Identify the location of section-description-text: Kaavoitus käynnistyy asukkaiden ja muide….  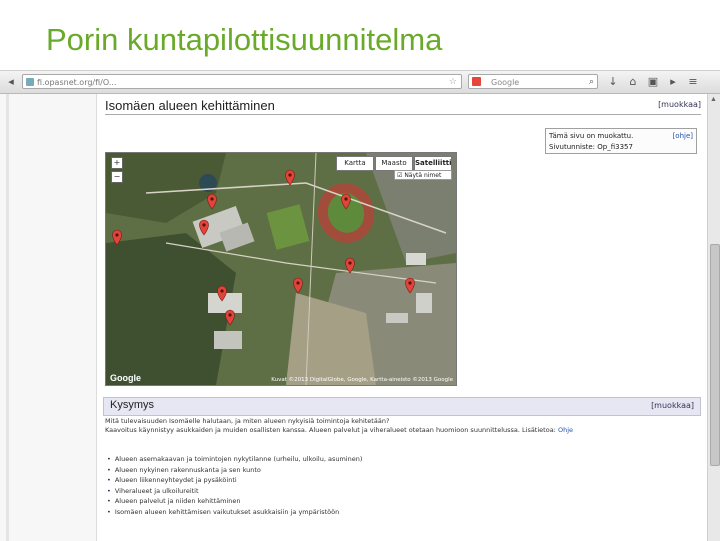
(330, 430).